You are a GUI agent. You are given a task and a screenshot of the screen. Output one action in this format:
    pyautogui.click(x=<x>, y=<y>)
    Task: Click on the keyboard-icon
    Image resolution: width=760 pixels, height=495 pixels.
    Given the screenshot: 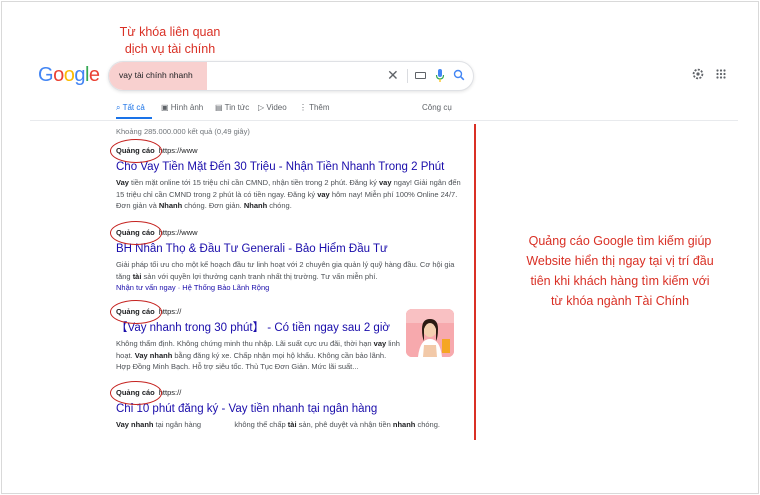 What is the action you would take?
    pyautogui.click(x=420, y=75)
    